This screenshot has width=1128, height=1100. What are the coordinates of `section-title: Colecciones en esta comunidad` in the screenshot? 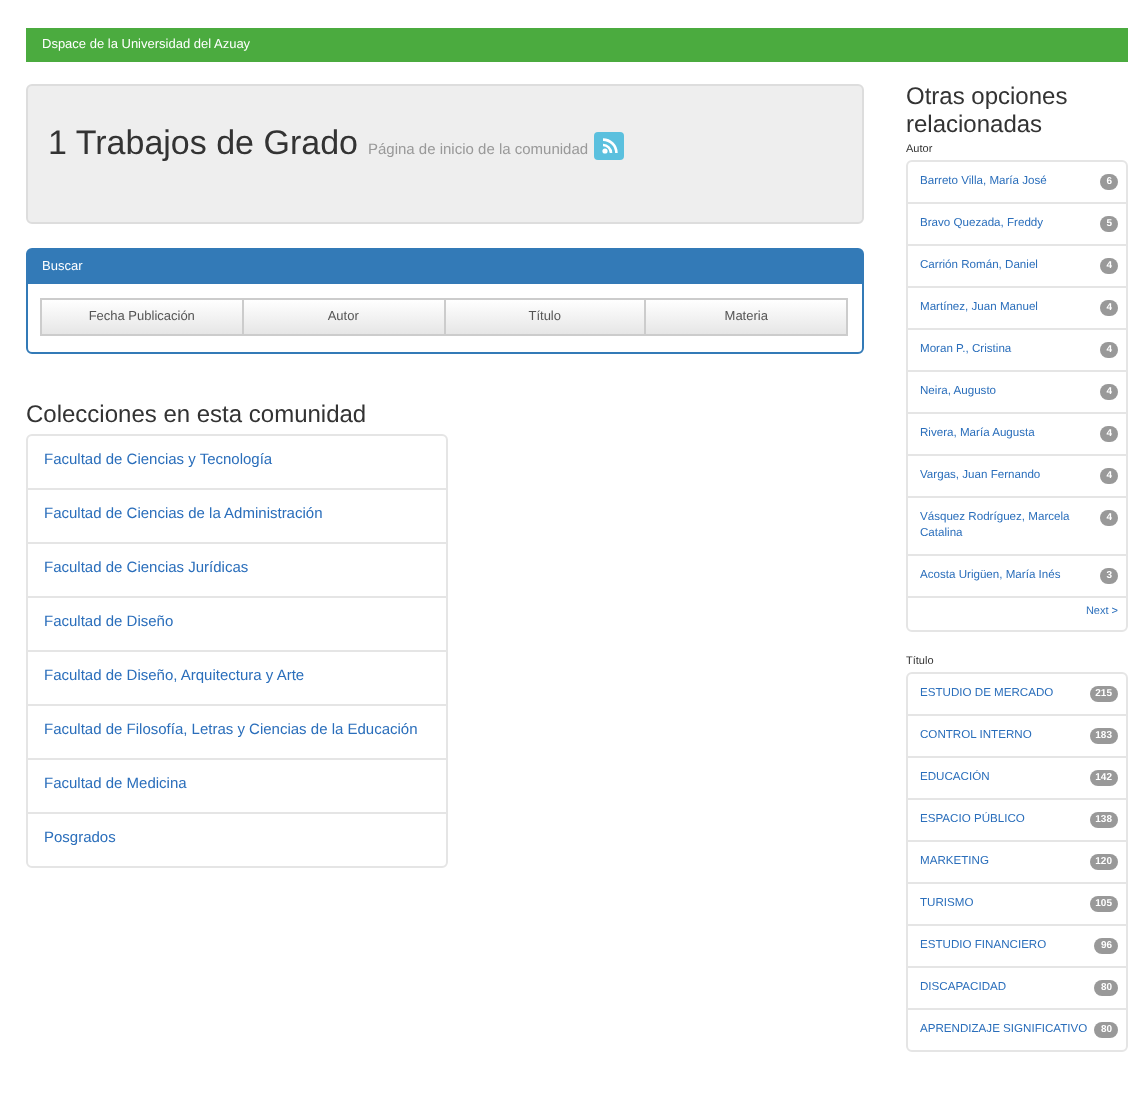 It's located at (197, 414).